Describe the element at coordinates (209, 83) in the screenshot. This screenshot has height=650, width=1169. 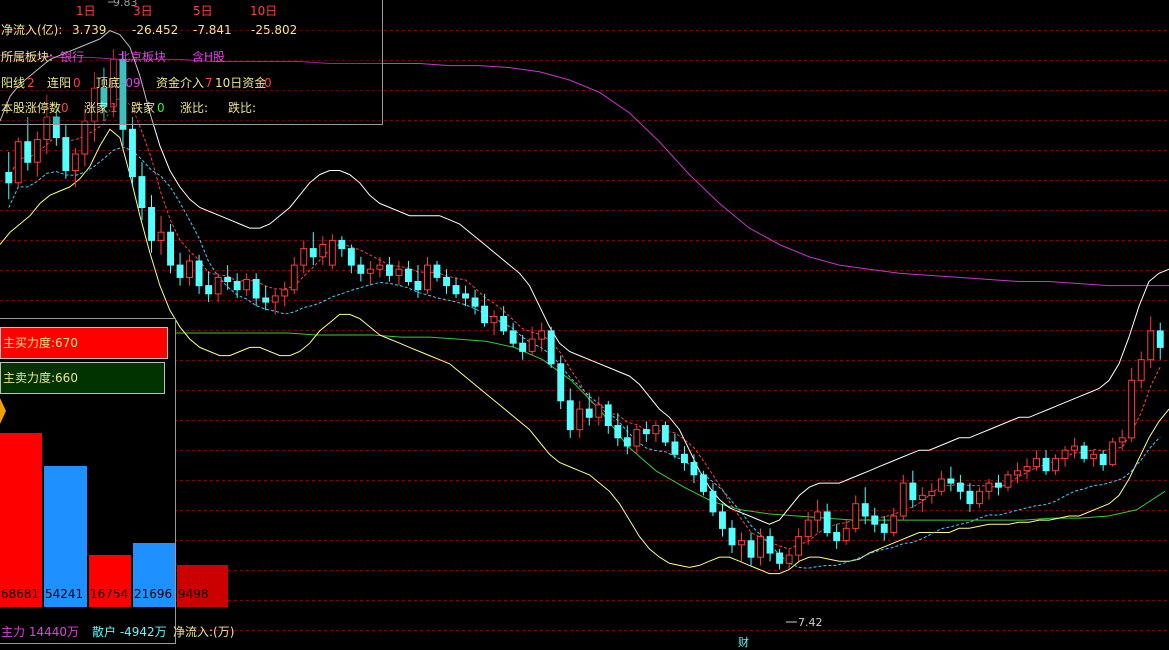
I see `fund-in-value: 7` at that location.